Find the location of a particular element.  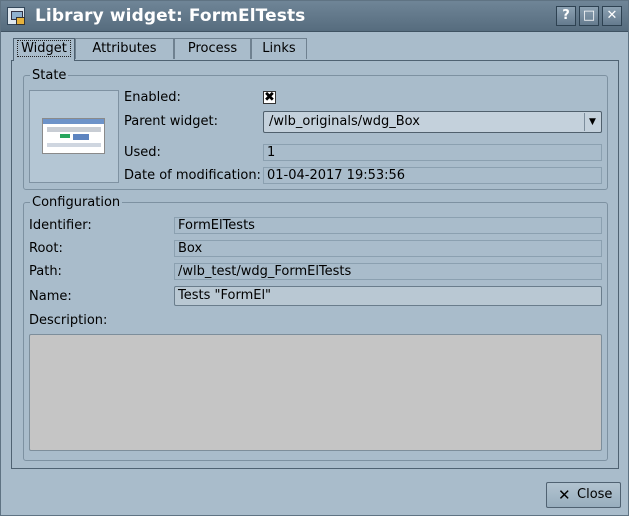

close-button: ✕ Close is located at coordinates (583, 495).